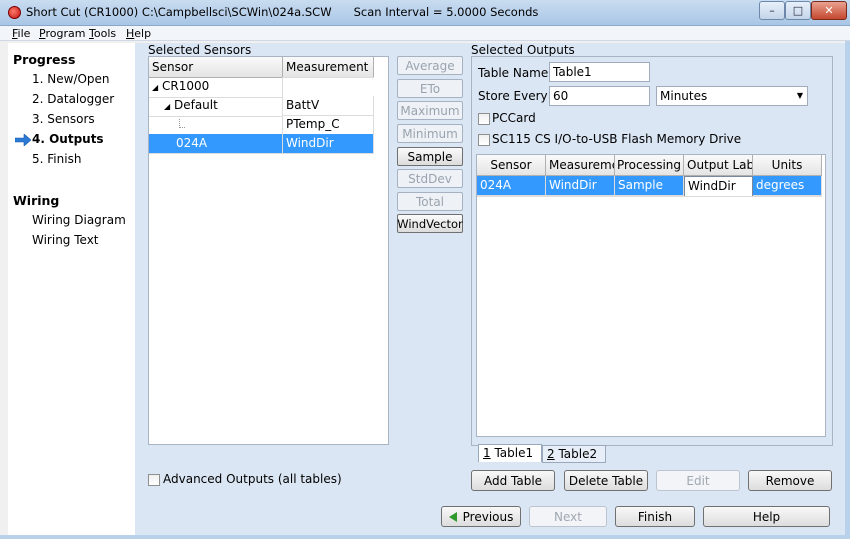 The width and height of the screenshot is (850, 539). What do you see at coordinates (182, 123) in the screenshot?
I see `tree-connector` at bounding box center [182, 123].